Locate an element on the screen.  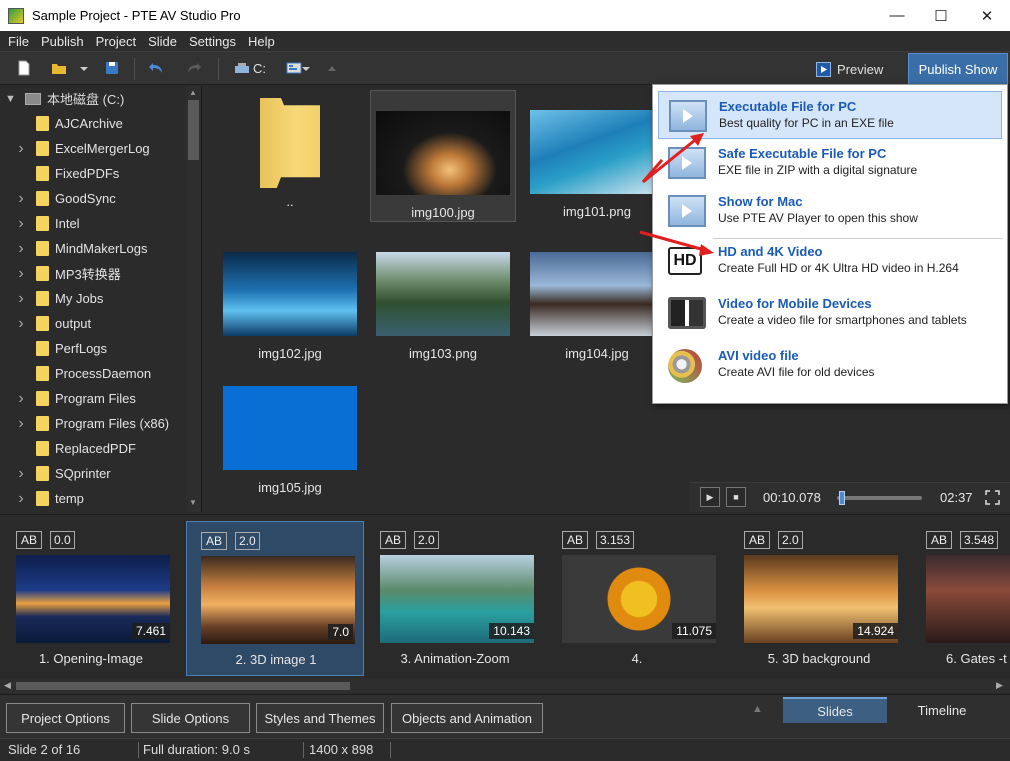
redo-icon is located at coordinates (194, 68).